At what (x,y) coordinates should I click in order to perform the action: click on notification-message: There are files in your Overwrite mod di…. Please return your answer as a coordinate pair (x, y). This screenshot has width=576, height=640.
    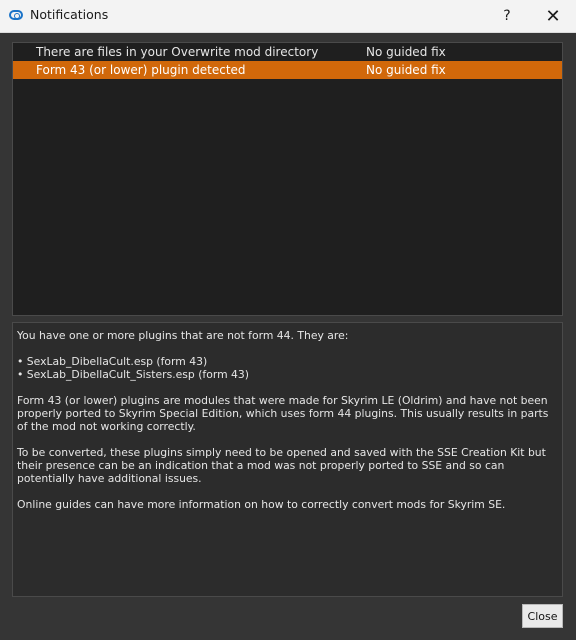
    Looking at the image, I should click on (177, 52).